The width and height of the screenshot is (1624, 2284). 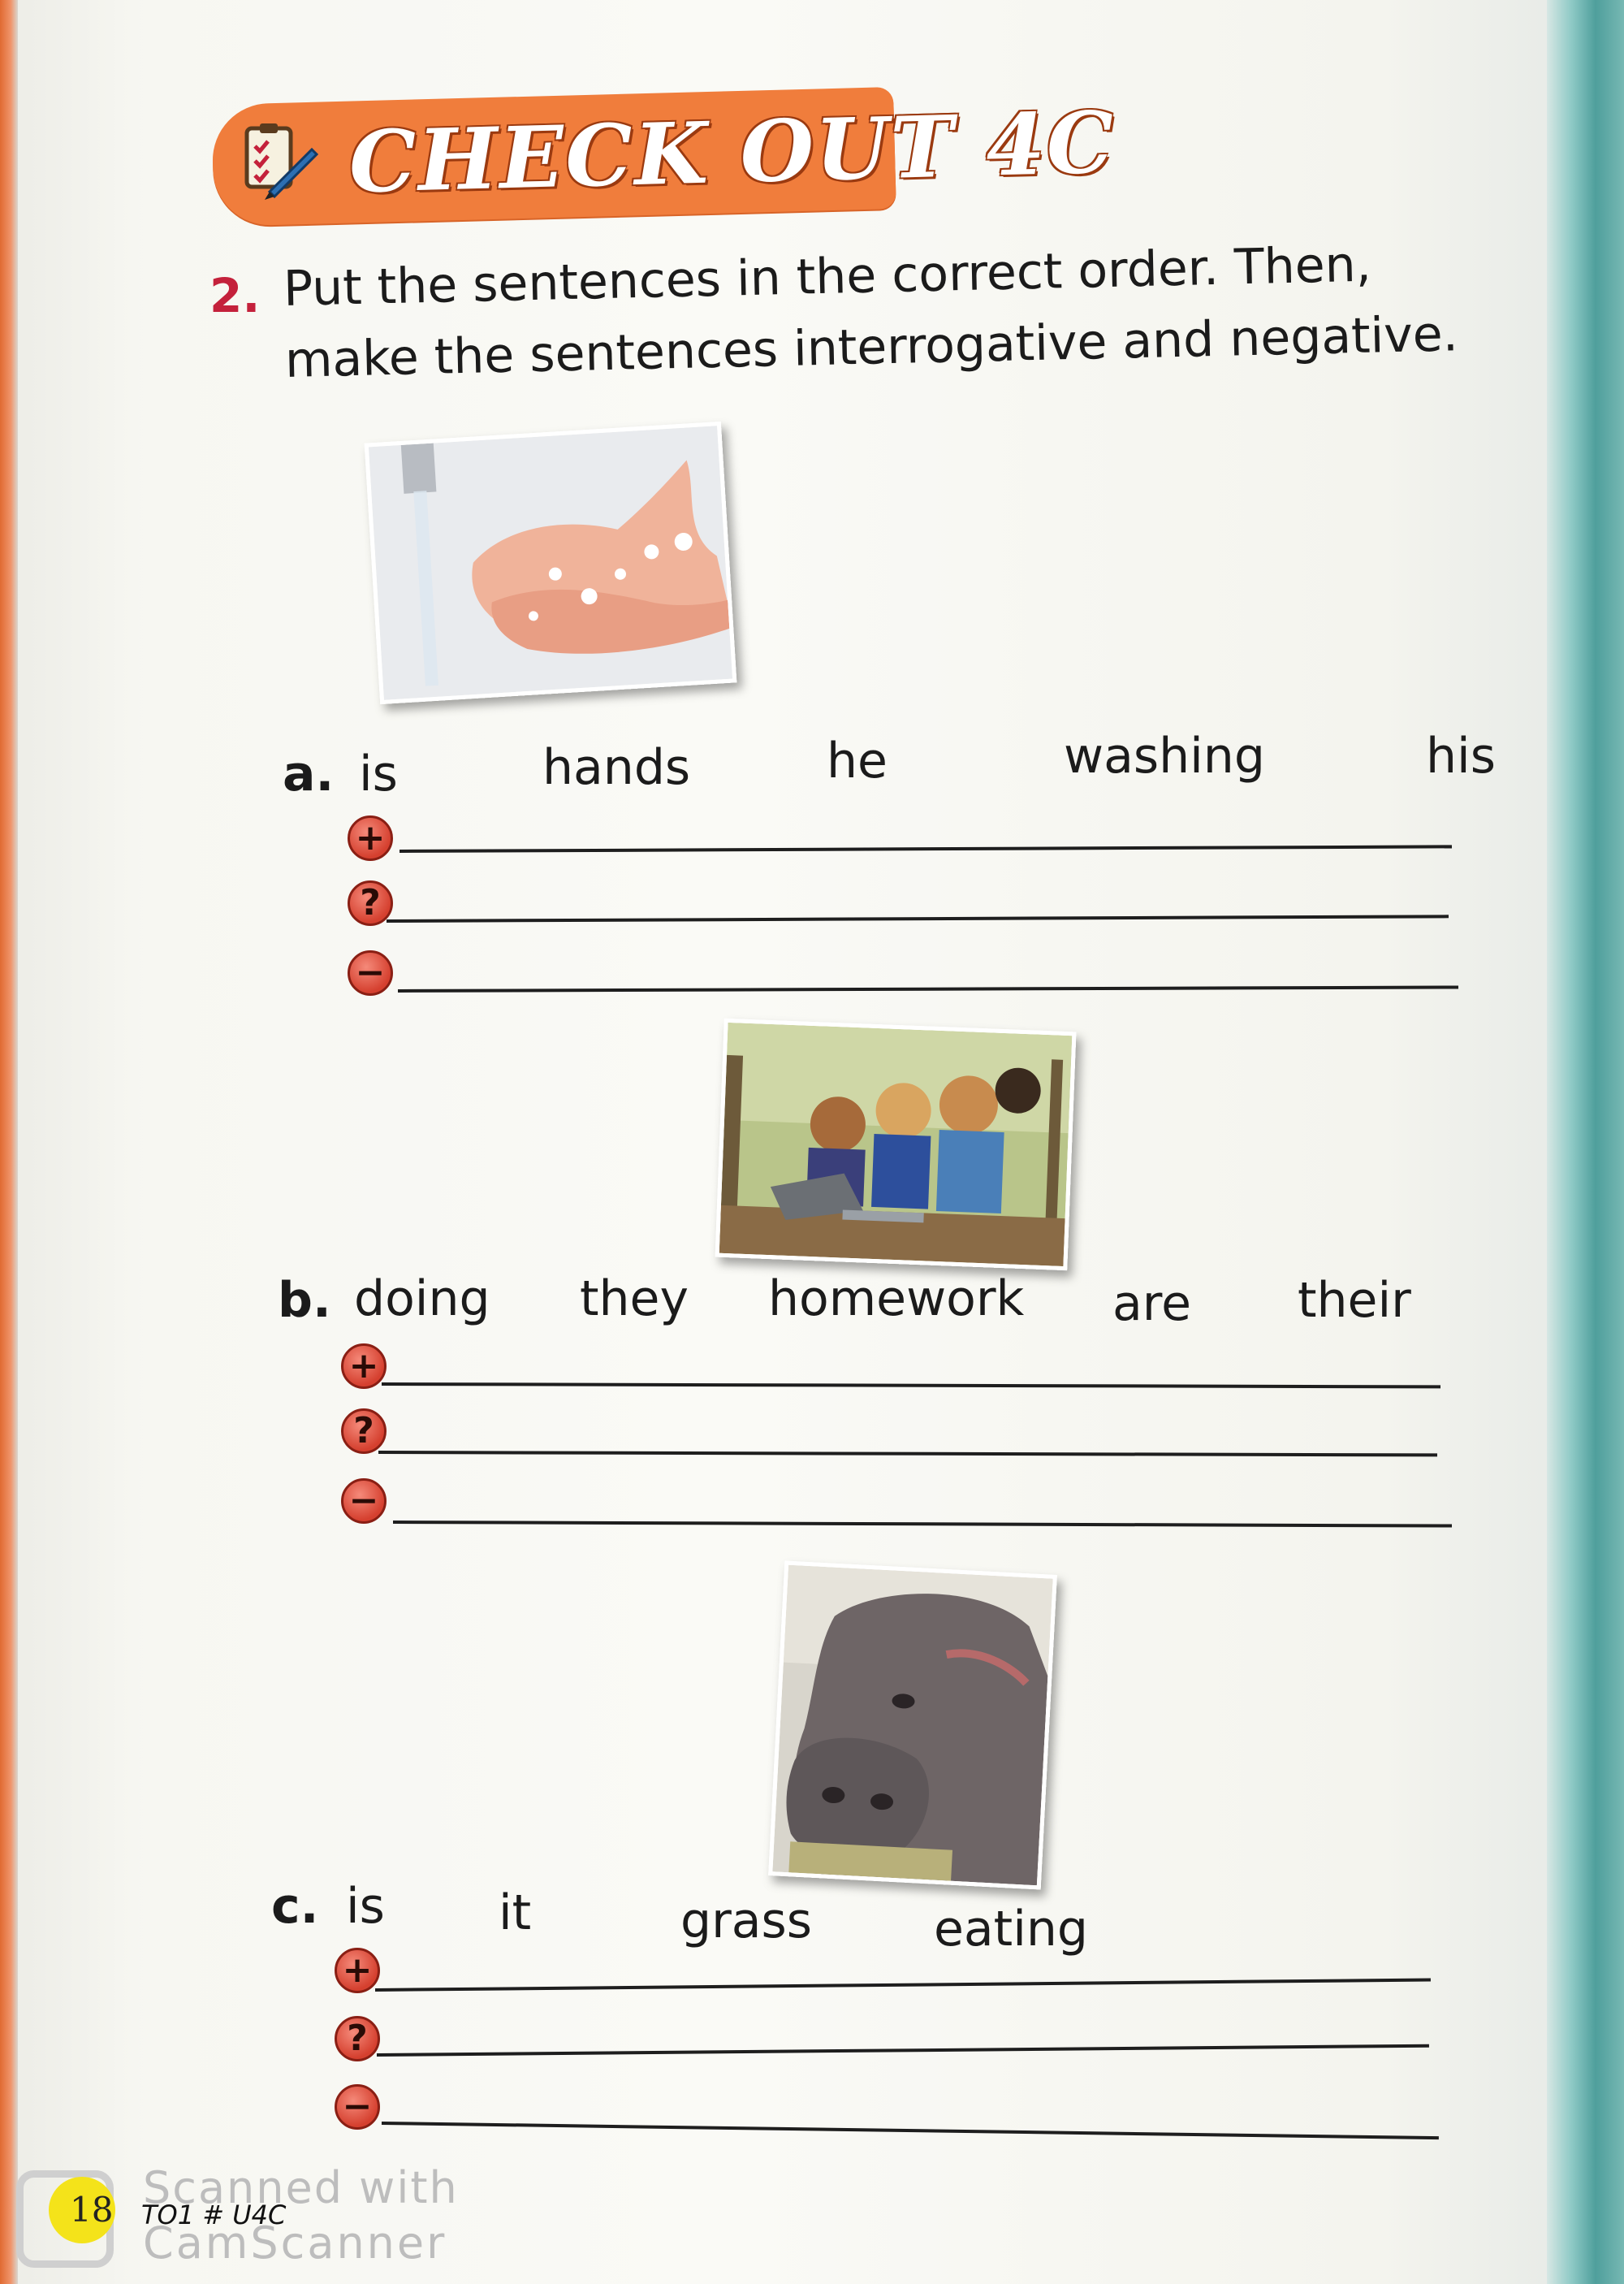 I want to click on scrambled-word: are, so click(x=1152, y=1303).